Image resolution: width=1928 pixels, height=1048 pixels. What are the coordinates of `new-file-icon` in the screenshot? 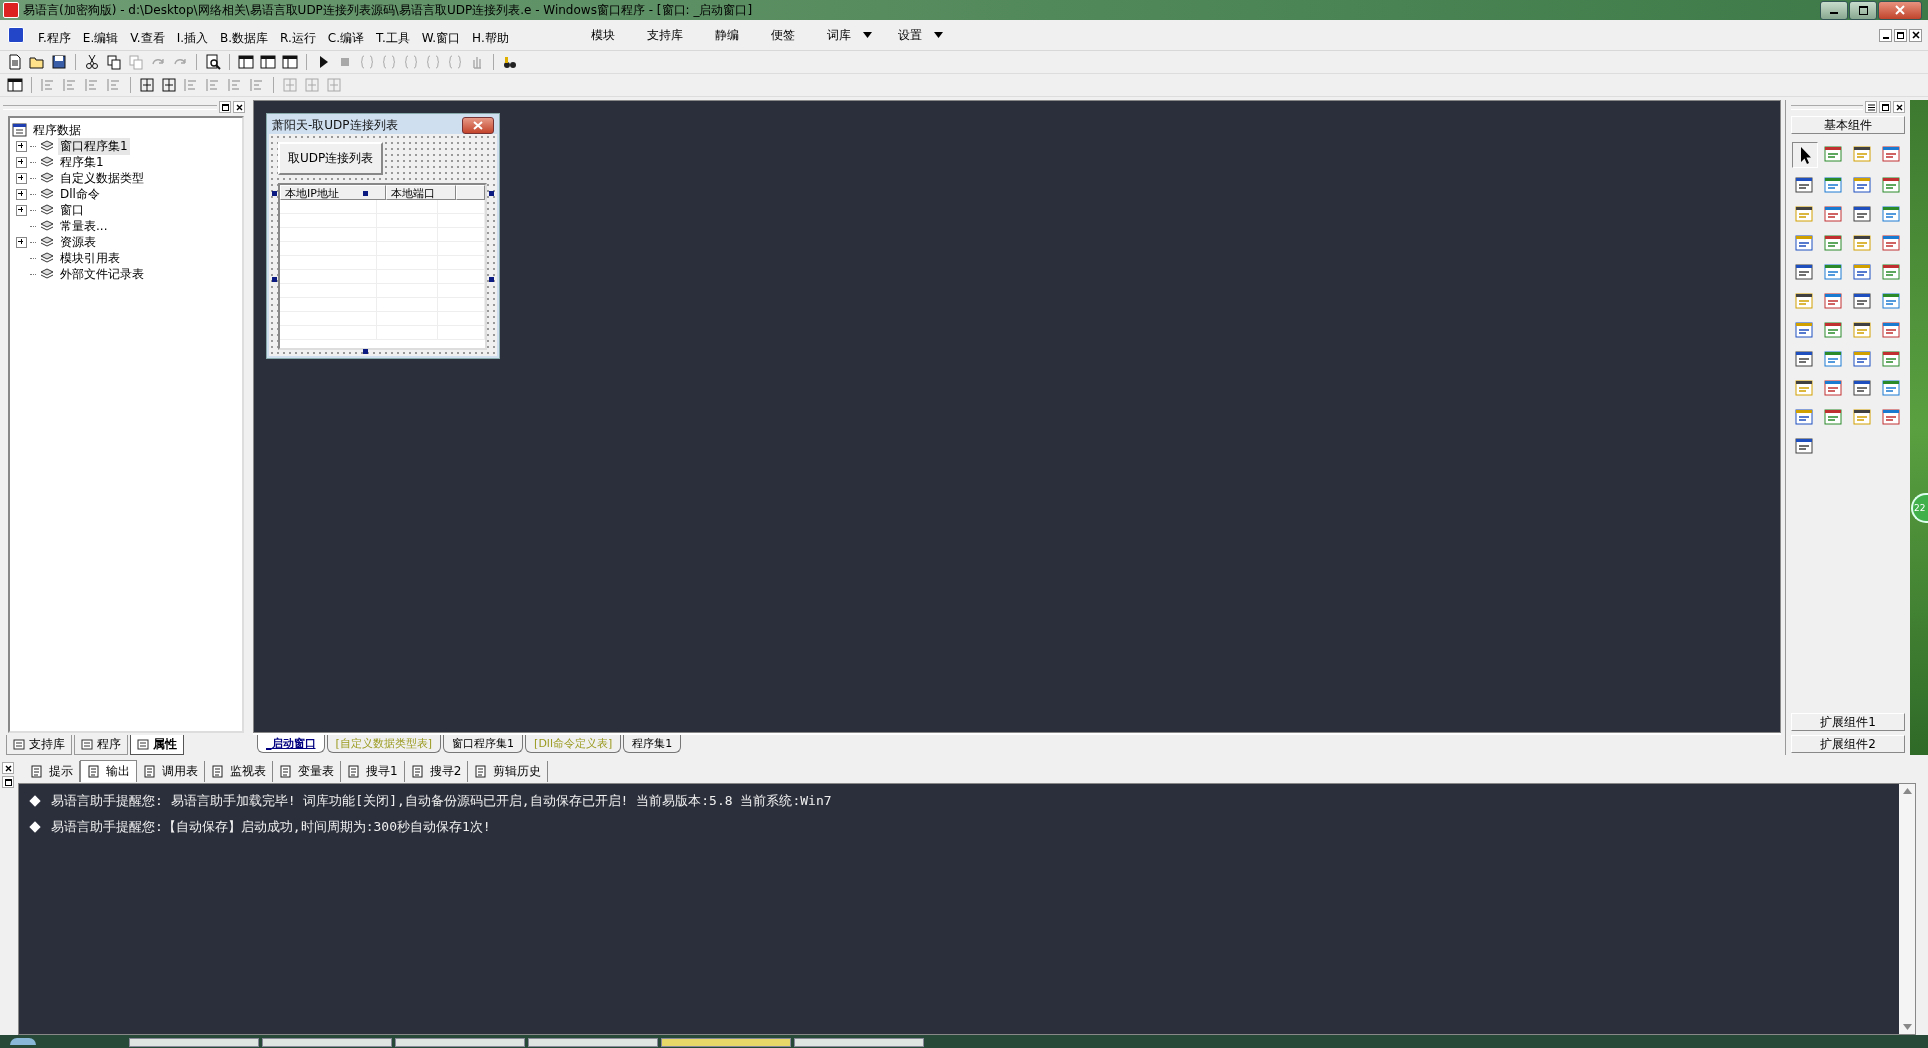 It's located at (15, 62).